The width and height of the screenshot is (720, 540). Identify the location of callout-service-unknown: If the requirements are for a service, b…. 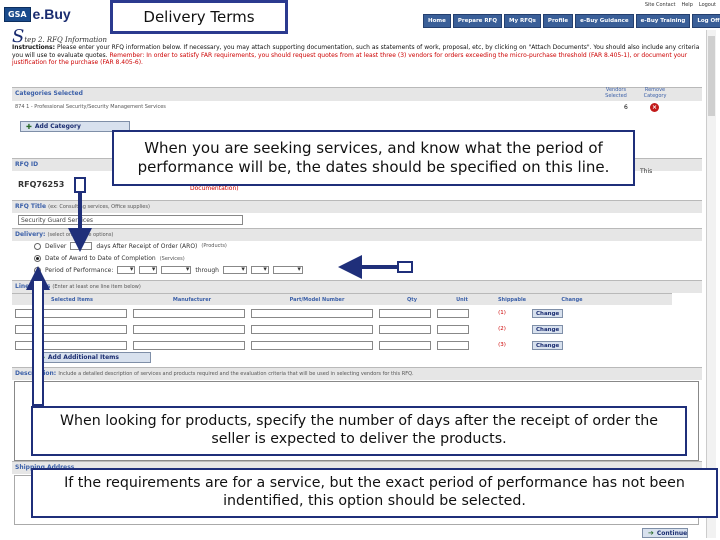
(374, 493).